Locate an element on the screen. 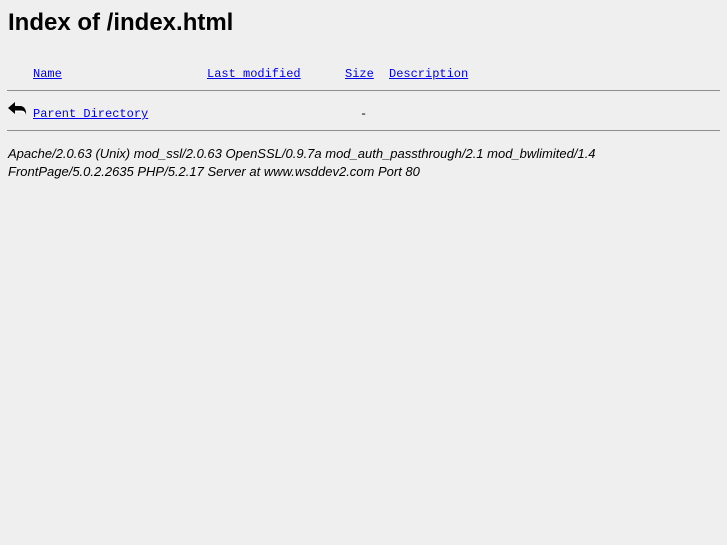 This screenshot has width=727, height=545. header-divider is located at coordinates (363, 90).